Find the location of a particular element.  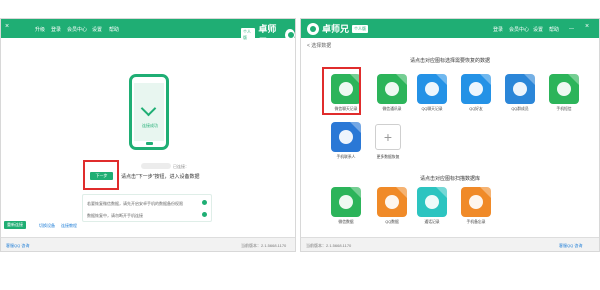

qq-group-tile is located at coordinates (520, 89).